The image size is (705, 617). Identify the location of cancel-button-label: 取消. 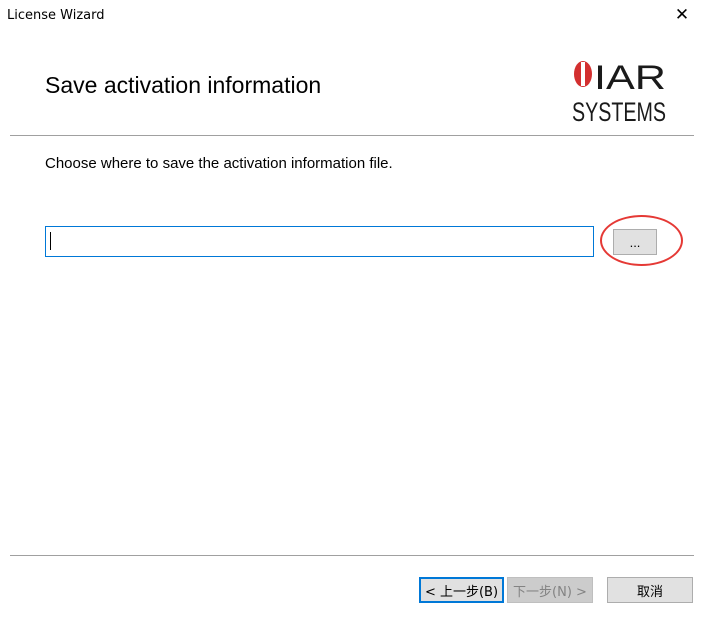
(649, 592).